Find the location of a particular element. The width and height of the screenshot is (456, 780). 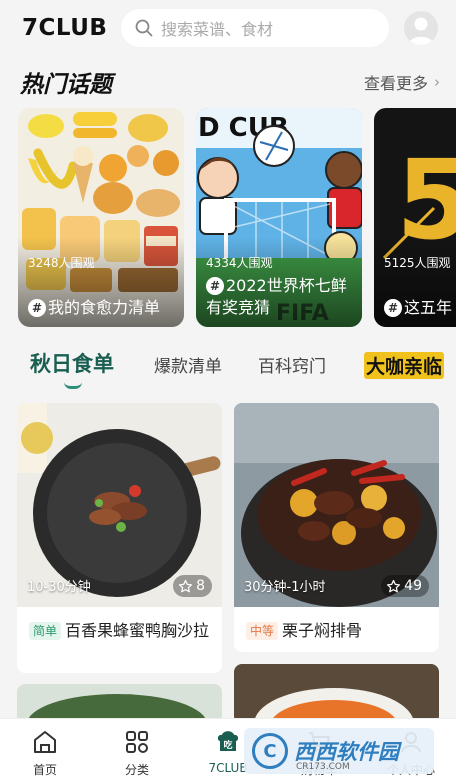

chef-hat-icon: 吃 is located at coordinates (228, 741).